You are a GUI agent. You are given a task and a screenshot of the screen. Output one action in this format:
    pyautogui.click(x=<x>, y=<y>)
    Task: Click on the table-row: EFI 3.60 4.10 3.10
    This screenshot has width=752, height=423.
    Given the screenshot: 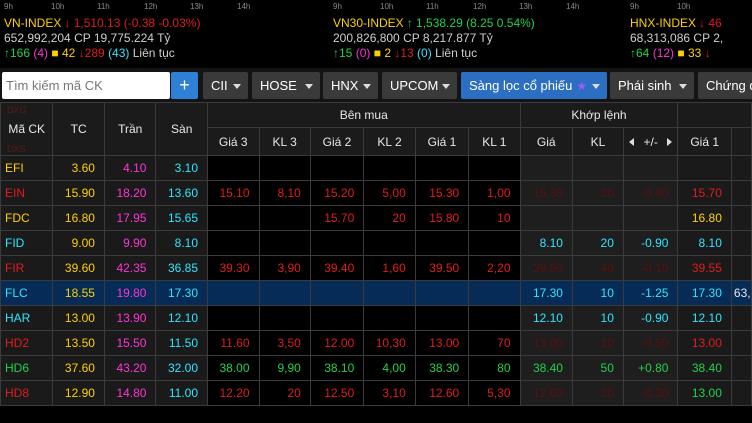 What is the action you would take?
    pyautogui.click(x=376, y=168)
    